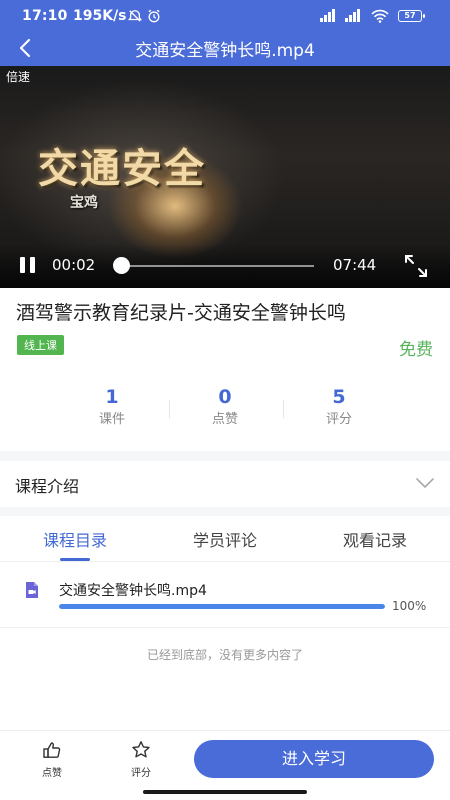  What do you see at coordinates (355, 265) in the screenshot?
I see `duration: 07:44` at bounding box center [355, 265].